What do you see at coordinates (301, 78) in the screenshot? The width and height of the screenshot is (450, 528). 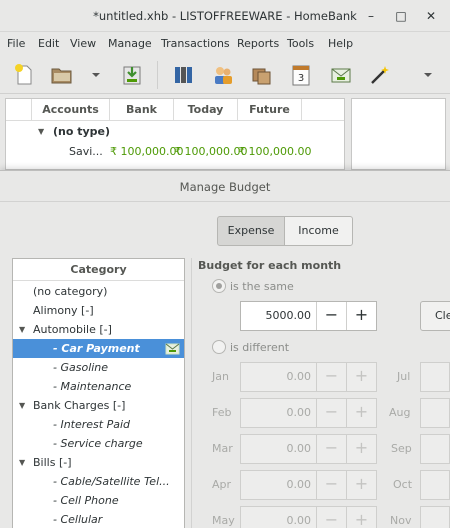 I see `svg-text: 3` at bounding box center [301, 78].